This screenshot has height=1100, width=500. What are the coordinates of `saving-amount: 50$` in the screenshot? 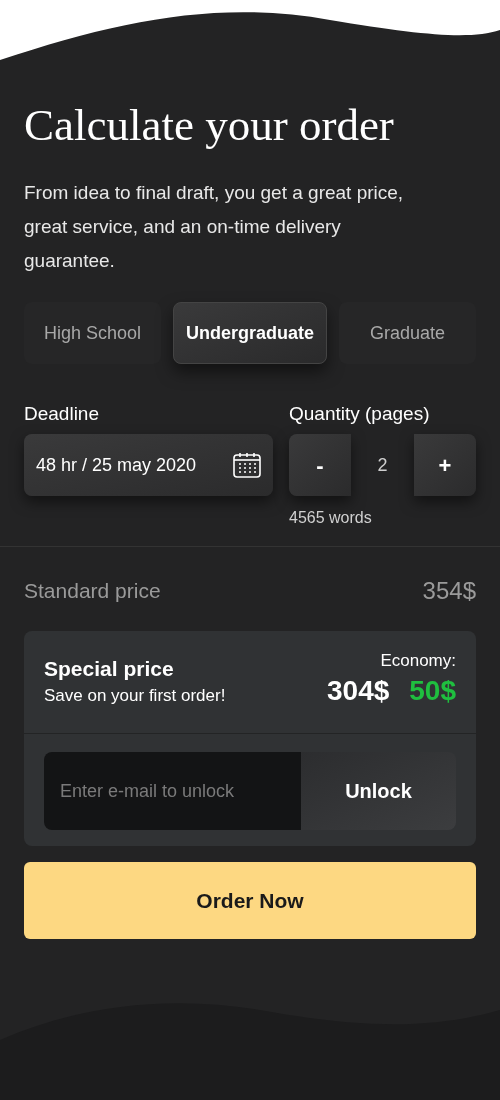 It's located at (432, 691).